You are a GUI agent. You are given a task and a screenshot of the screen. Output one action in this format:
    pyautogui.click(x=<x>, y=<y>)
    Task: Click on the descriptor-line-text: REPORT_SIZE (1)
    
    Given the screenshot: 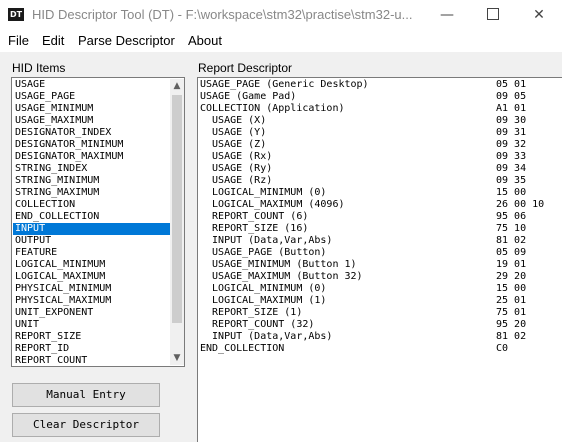 What is the action you would take?
    pyautogui.click(x=251, y=312)
    